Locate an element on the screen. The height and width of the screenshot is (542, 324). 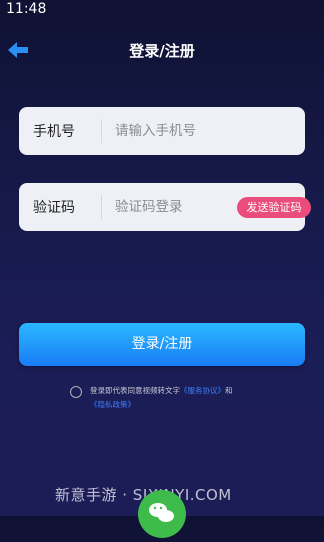
nav-bar: 登录/注册 is located at coordinates (162, 49).